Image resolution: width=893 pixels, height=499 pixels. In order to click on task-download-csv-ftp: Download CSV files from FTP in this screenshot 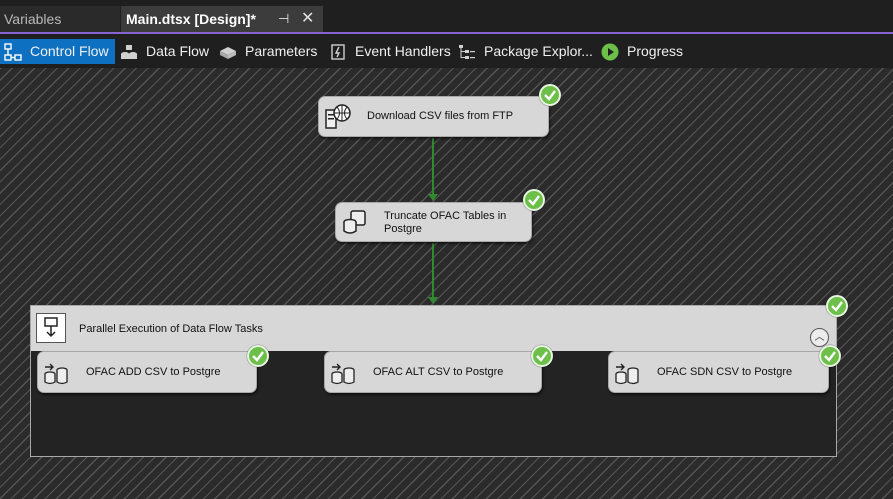, I will do `click(433, 116)`.